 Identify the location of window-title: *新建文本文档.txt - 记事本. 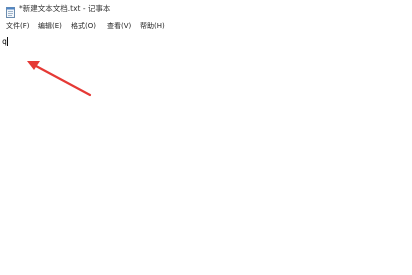
(65, 8).